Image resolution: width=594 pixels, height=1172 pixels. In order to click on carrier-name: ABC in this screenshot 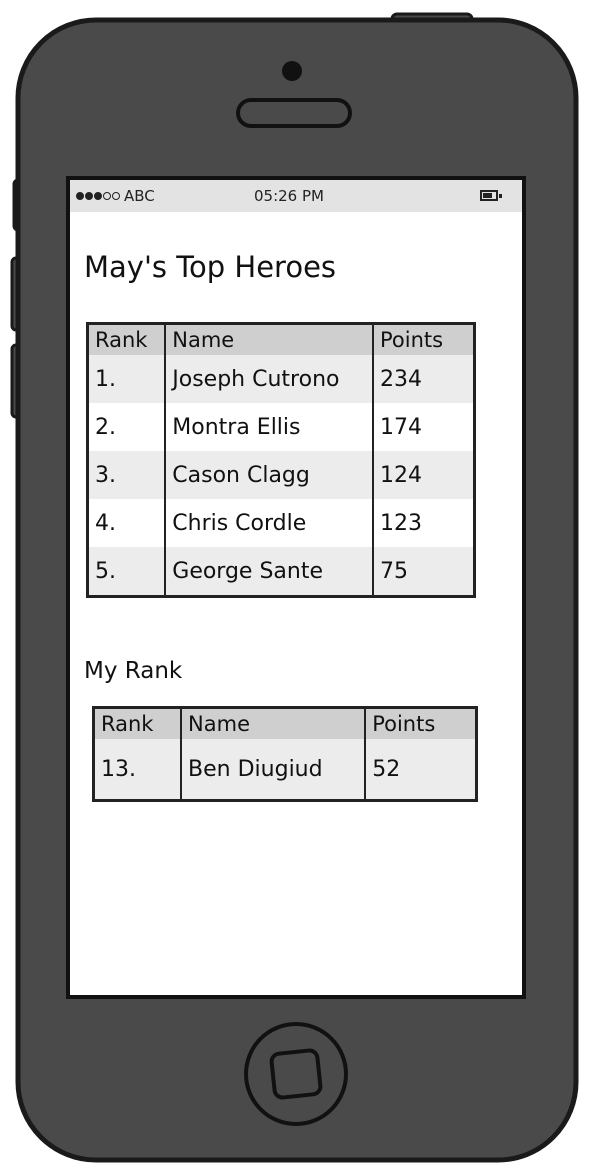, I will do `click(139, 196)`.